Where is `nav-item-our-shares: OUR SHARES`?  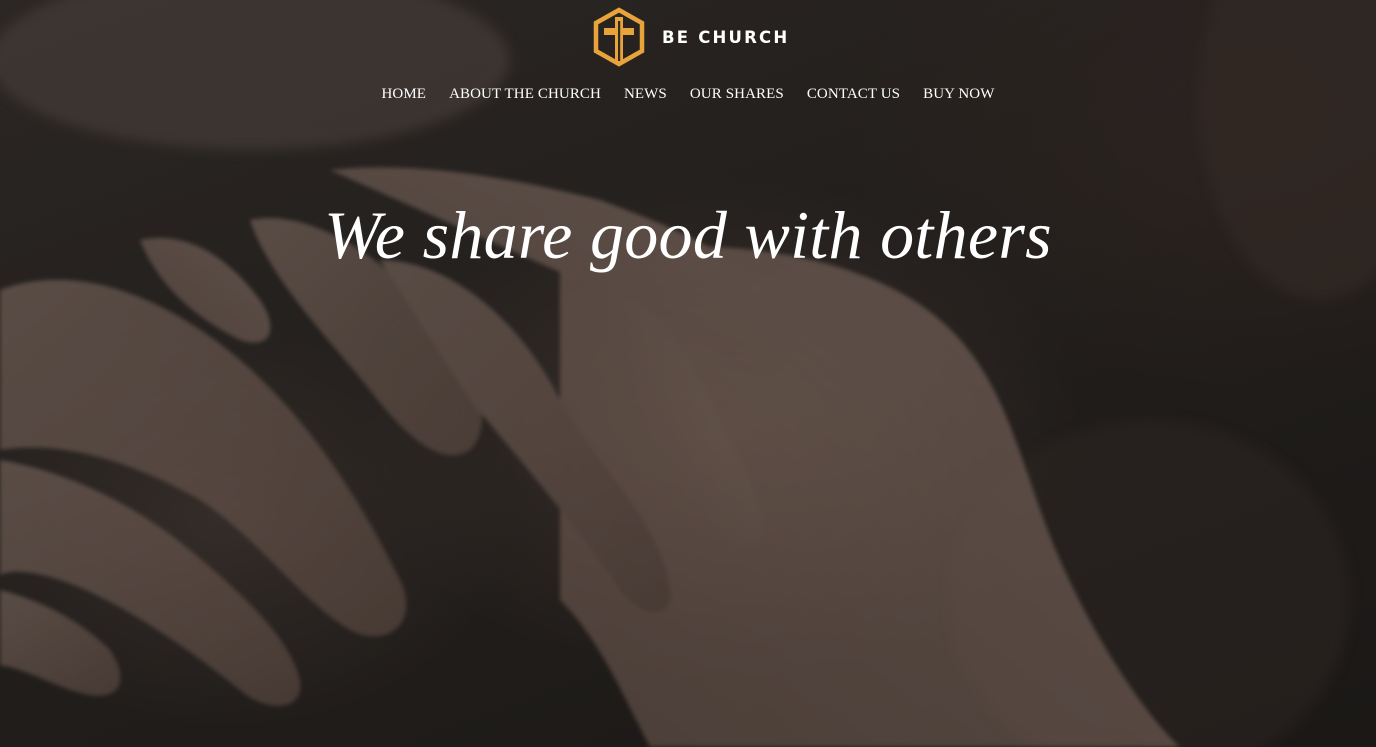
nav-item-our-shares: OUR SHARES is located at coordinates (737, 94).